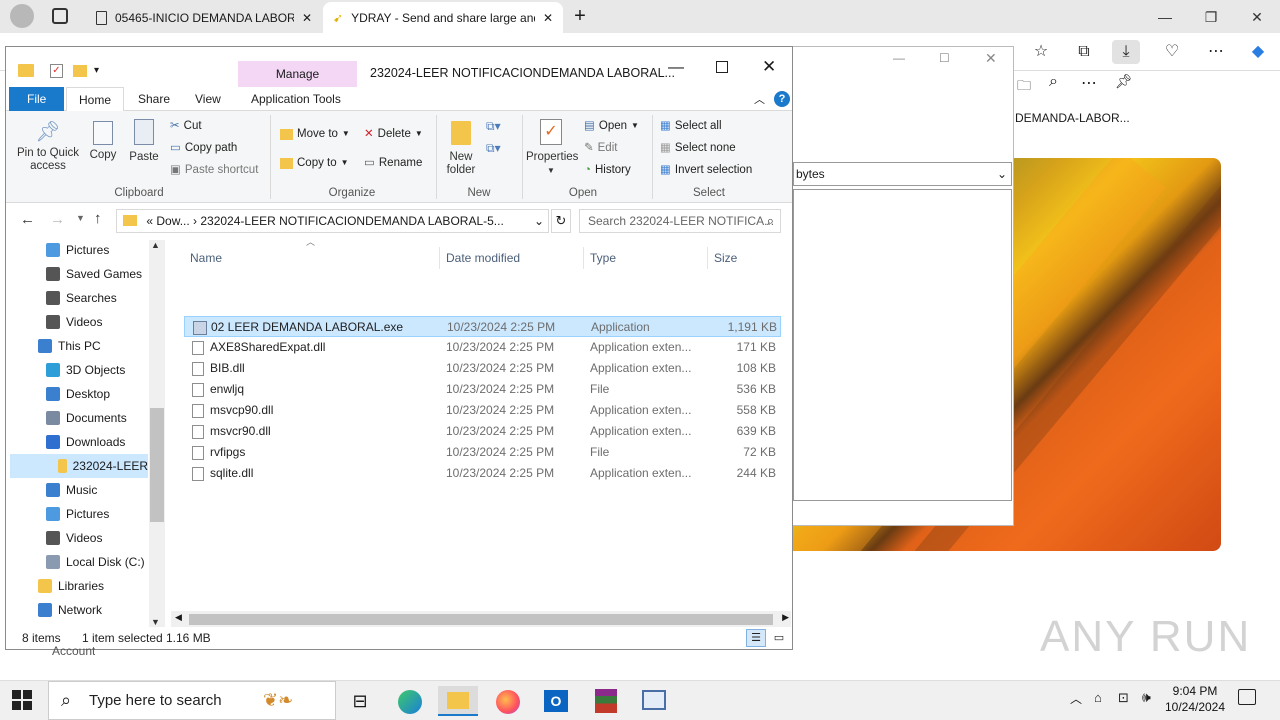 The height and width of the screenshot is (720, 1280). What do you see at coordinates (991, 58) in the screenshot?
I see `dialog-close-button: ✕` at bounding box center [991, 58].